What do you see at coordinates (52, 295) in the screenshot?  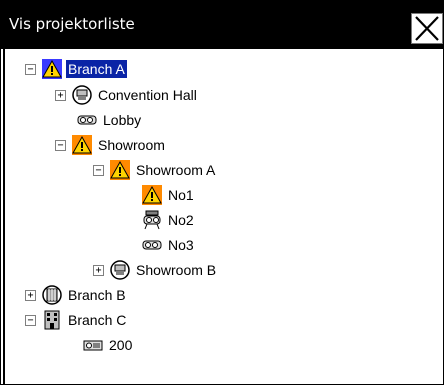 I see `globe-icon` at bounding box center [52, 295].